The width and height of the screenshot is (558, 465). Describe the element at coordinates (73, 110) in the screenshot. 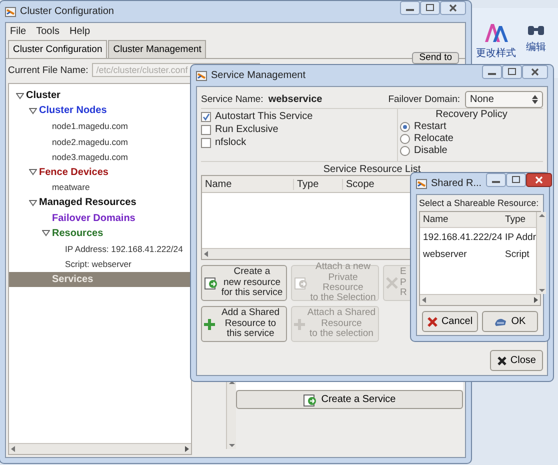

I see `tree-label: Cluster Nodes` at that location.